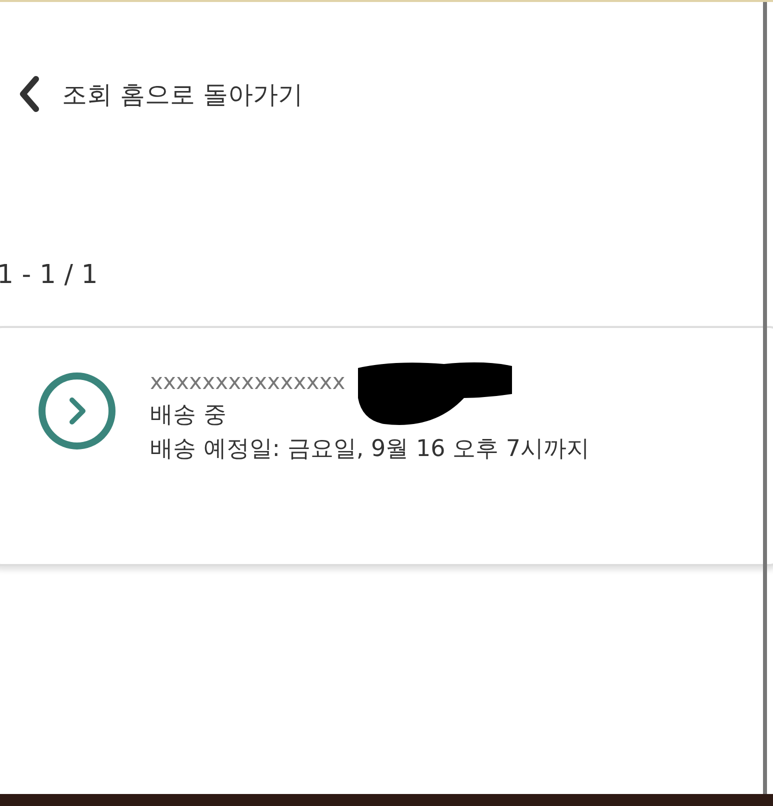 The width and height of the screenshot is (773, 806). Describe the element at coordinates (29, 94) in the screenshot. I see `back-chevron-icon` at that location.